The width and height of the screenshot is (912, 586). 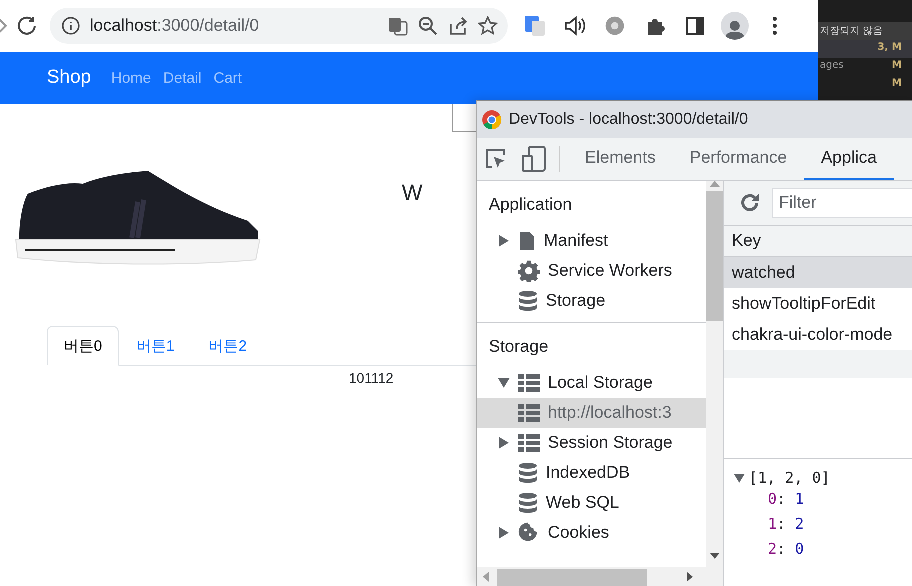 What do you see at coordinates (620, 159) in the screenshot?
I see `panel-tab: Elements` at bounding box center [620, 159].